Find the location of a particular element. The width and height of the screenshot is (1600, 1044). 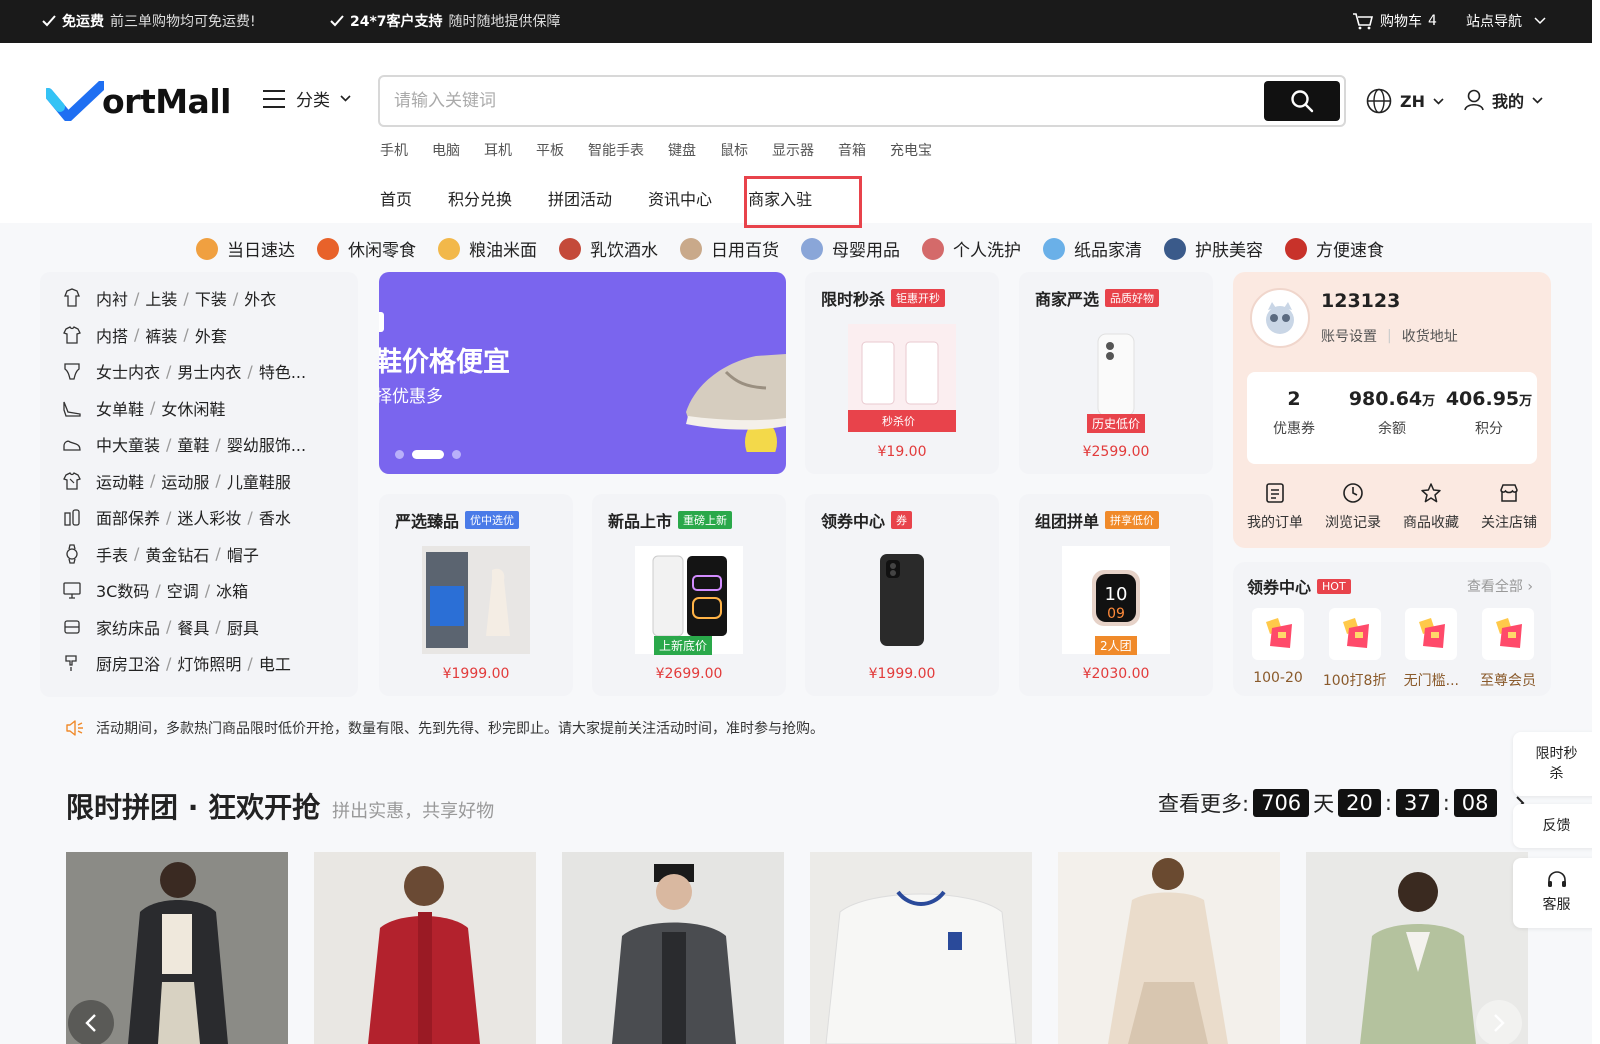

float-flash-sale-button: 限时秒杀 is located at coordinates (1556, 764).